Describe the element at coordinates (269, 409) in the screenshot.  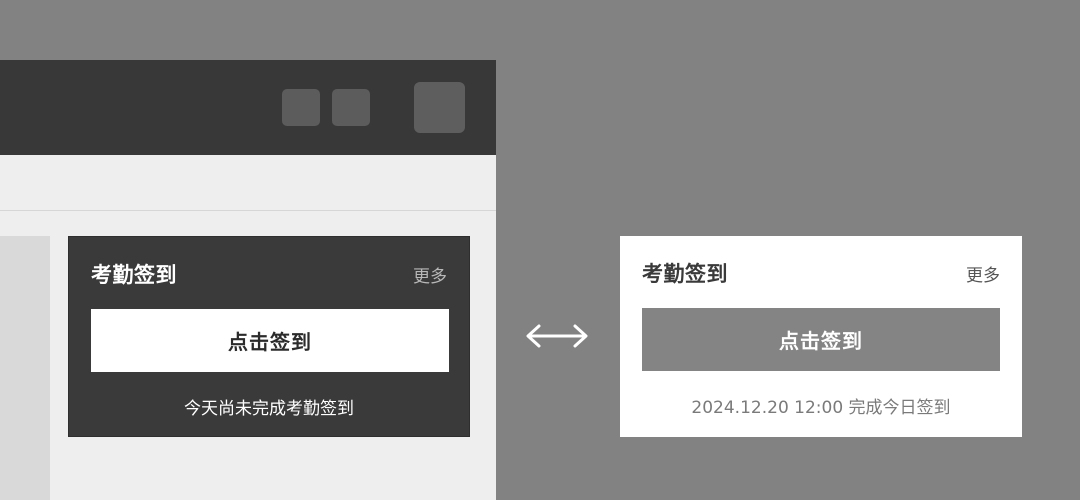
I see `check-in-status: 今天尚未完成考勤签到` at that location.